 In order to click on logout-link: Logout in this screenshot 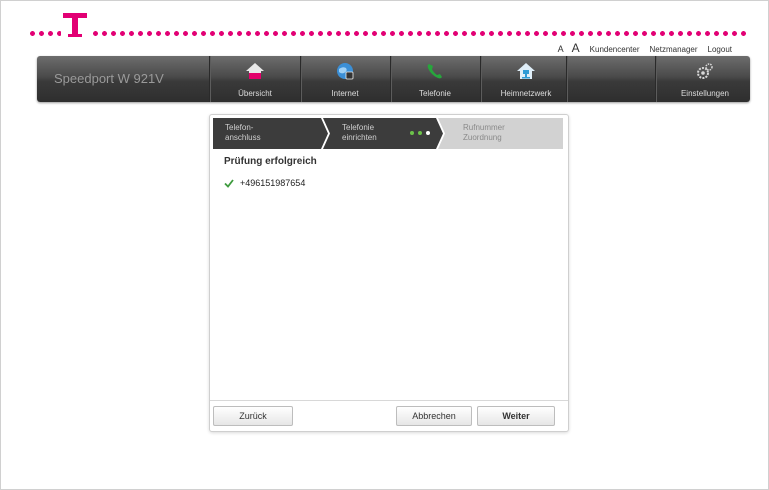, I will do `click(720, 49)`.